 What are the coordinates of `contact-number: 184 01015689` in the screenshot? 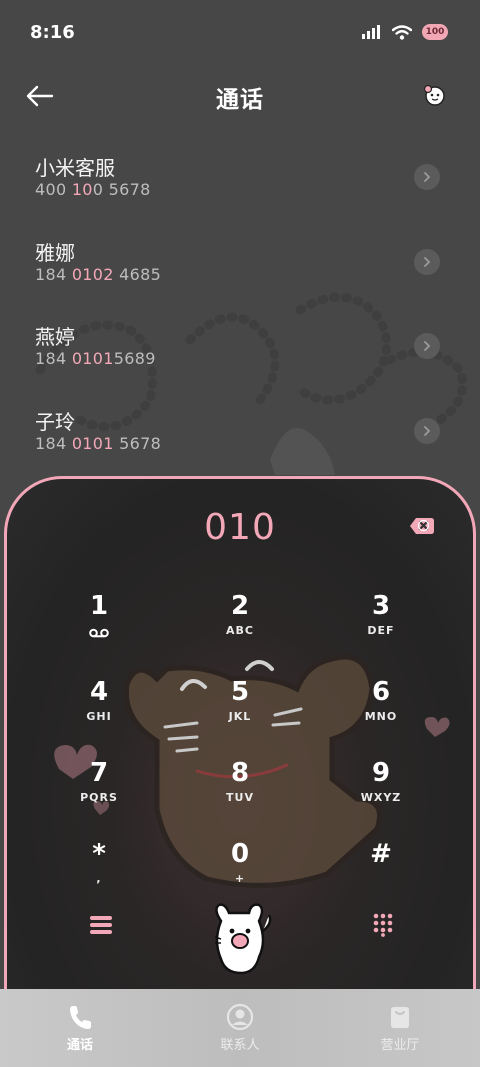 It's located at (95, 358).